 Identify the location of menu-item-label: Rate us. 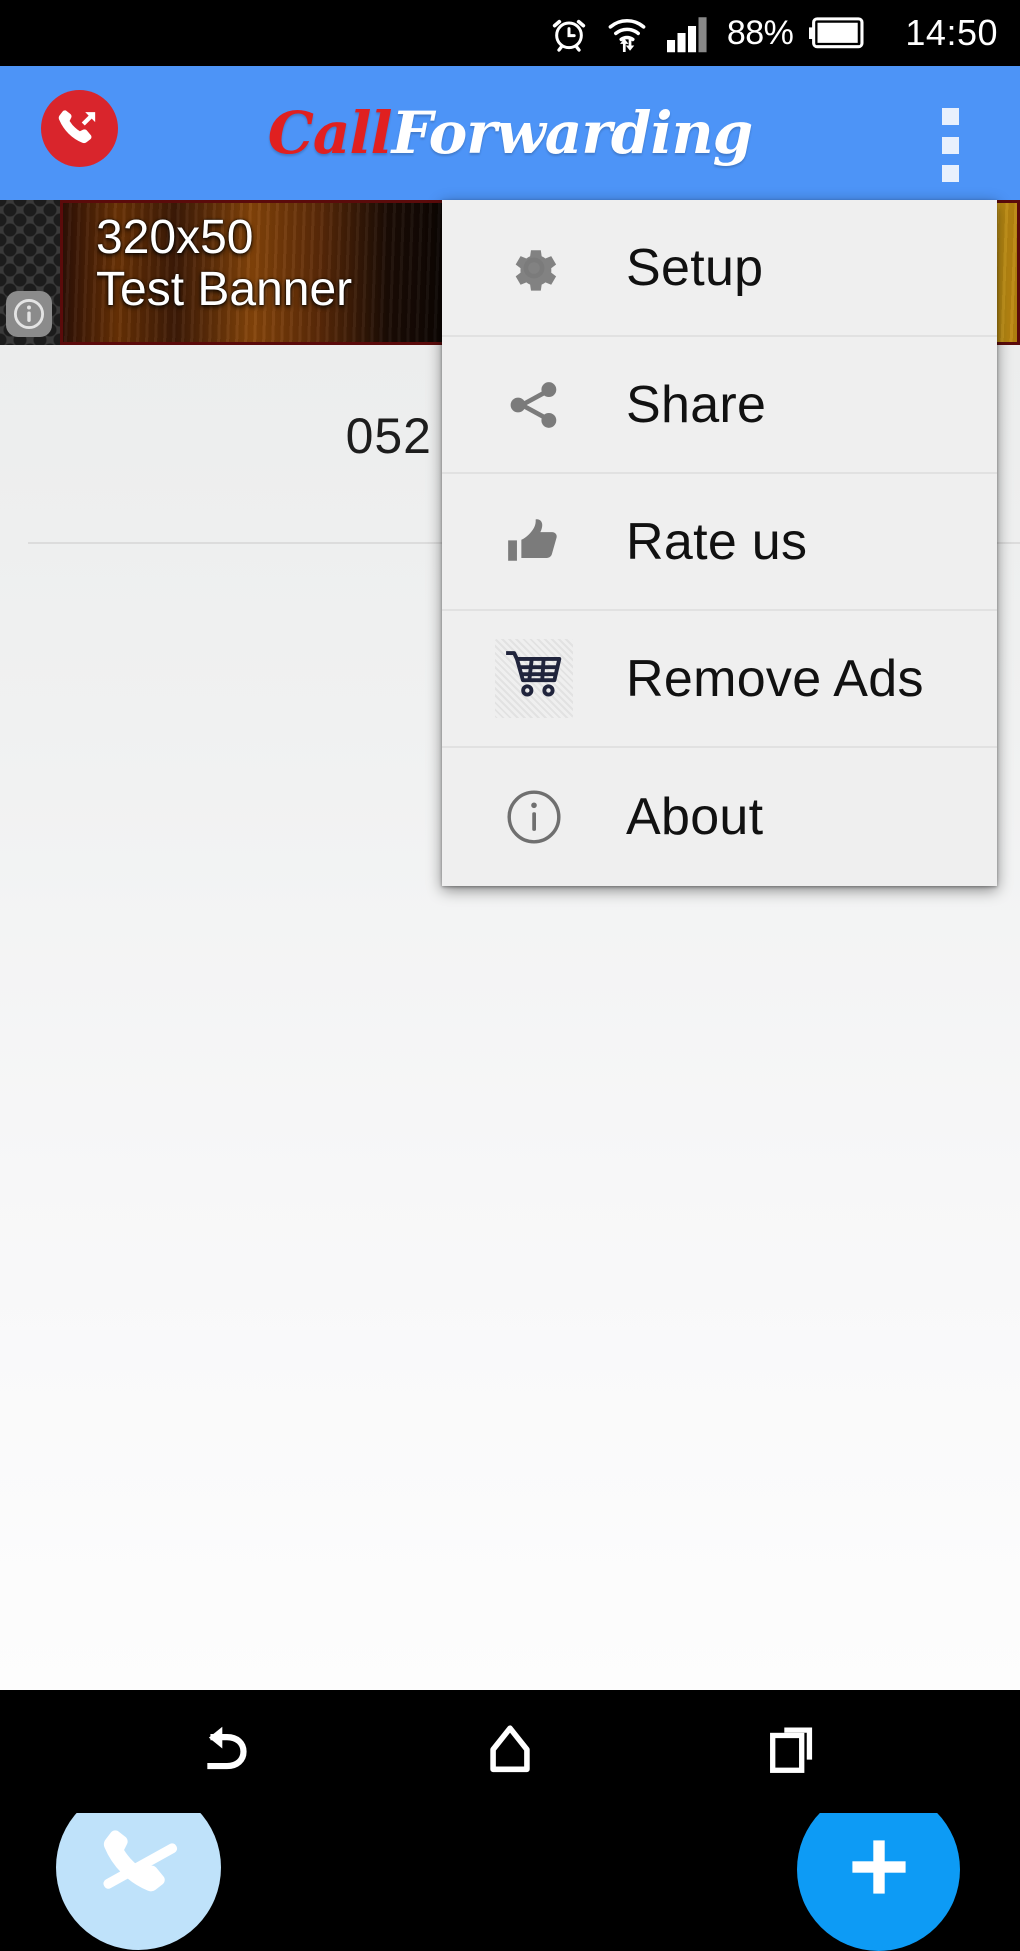
(717, 541).